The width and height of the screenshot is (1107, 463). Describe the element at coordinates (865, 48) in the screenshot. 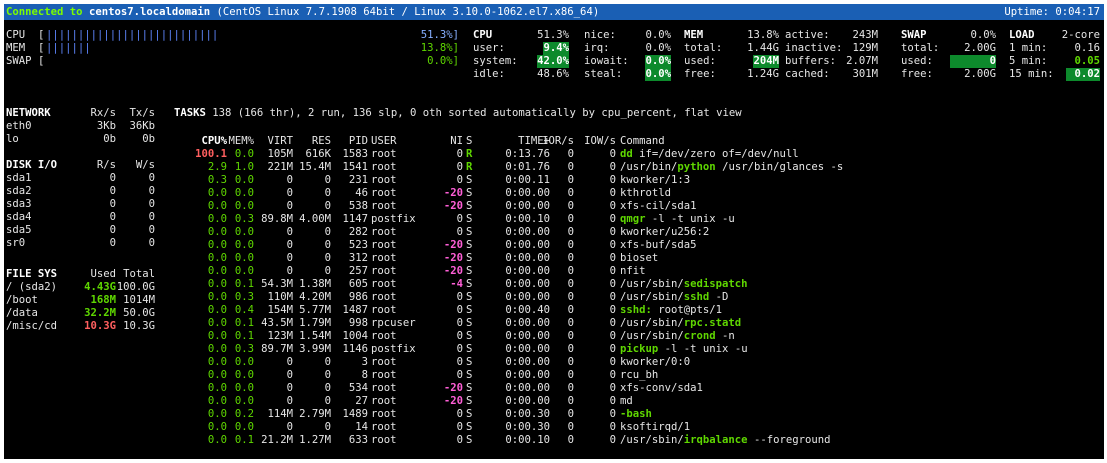

I see `mem-inactive: 129M` at that location.